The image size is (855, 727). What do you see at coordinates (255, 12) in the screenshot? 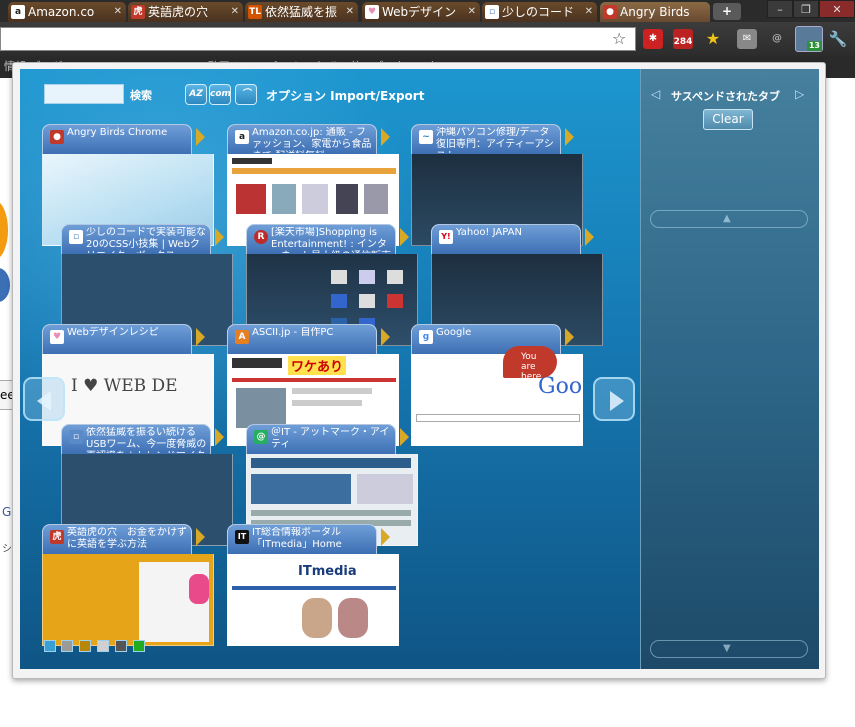
I see `tl-blog-icon: TL` at bounding box center [255, 12].